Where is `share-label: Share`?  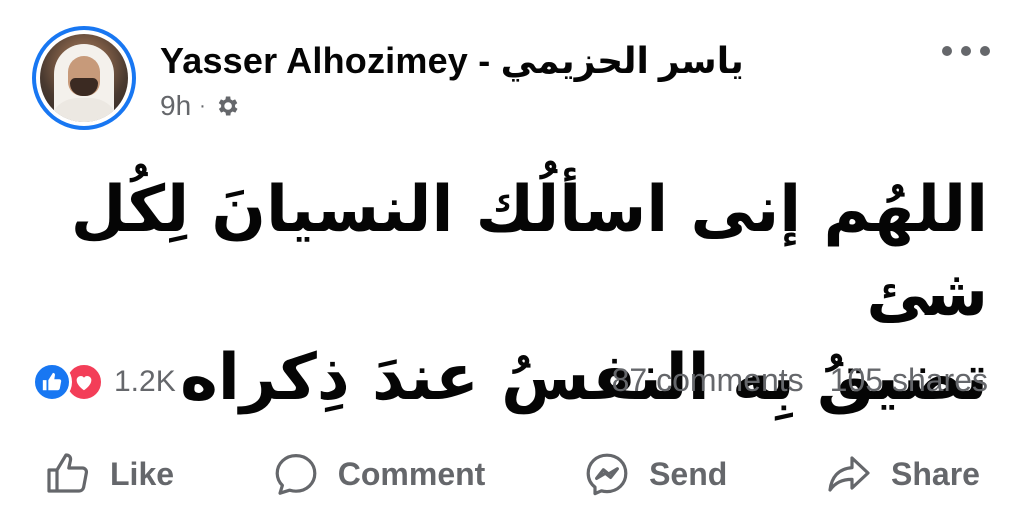
share-label: Share is located at coordinates (935, 473).